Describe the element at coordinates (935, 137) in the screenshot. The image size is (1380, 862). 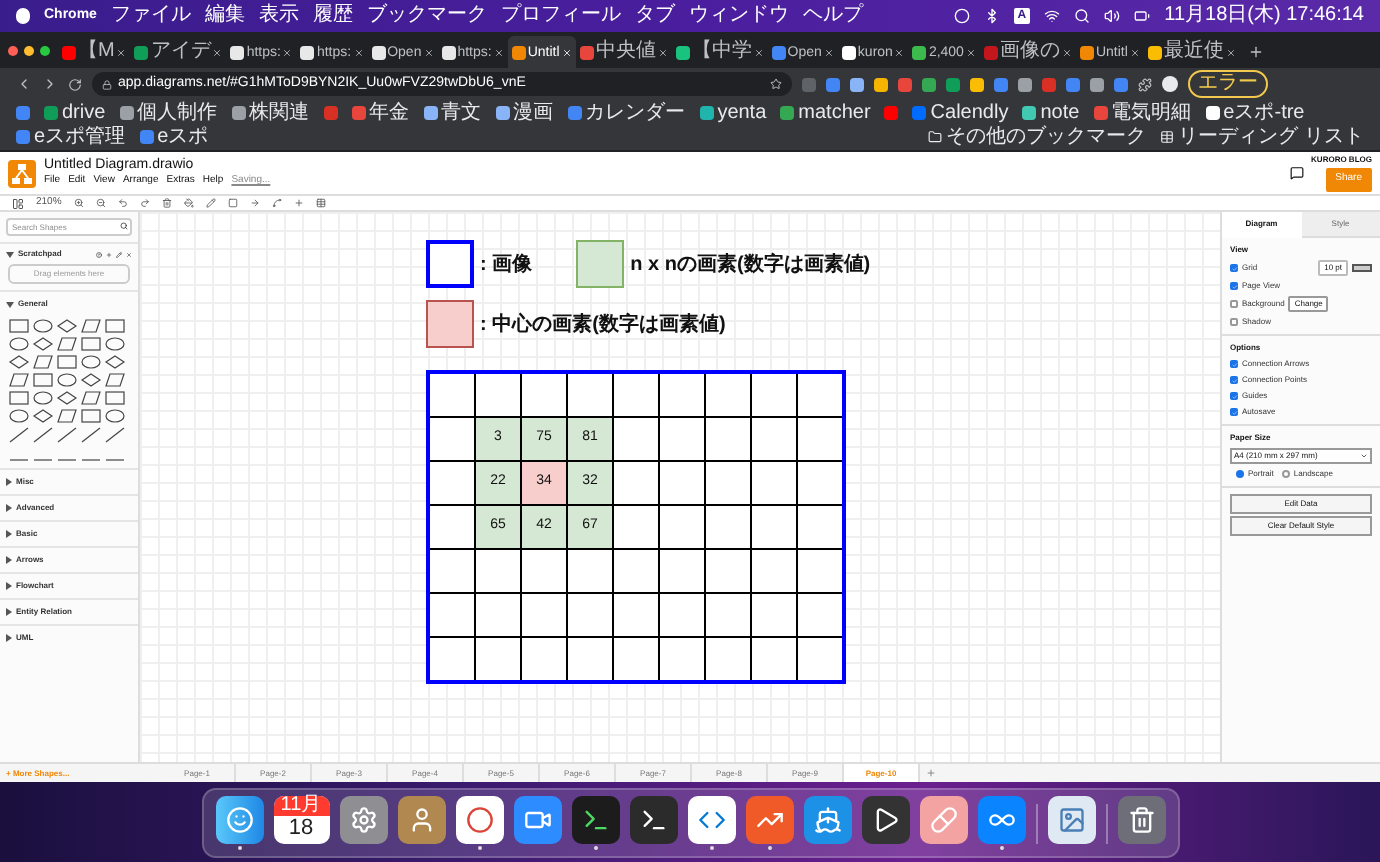
I see `folder-icon` at that location.